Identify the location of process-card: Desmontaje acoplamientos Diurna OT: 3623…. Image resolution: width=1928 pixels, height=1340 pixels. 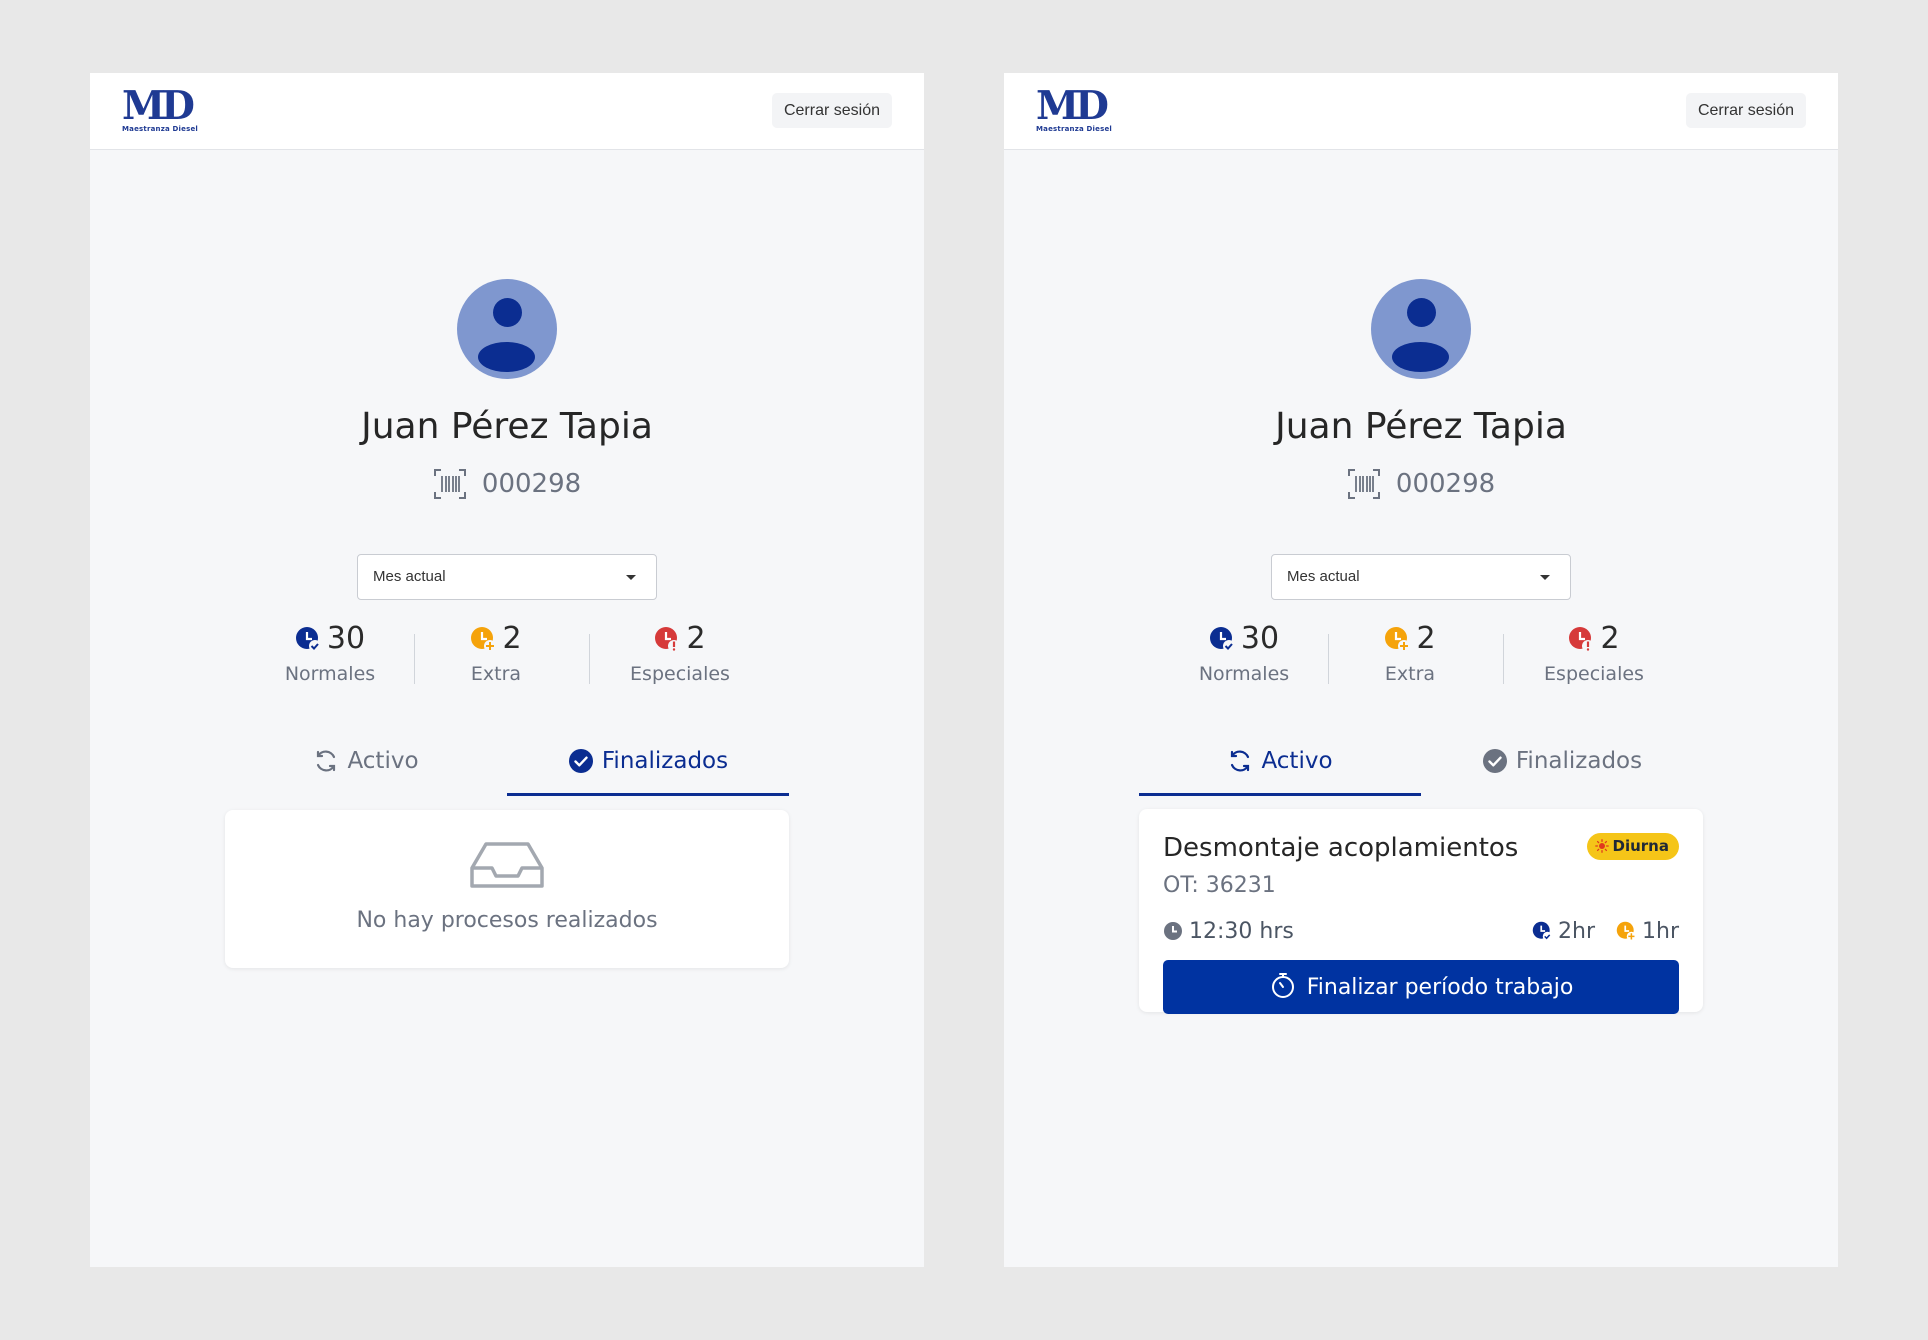
(1421, 911).